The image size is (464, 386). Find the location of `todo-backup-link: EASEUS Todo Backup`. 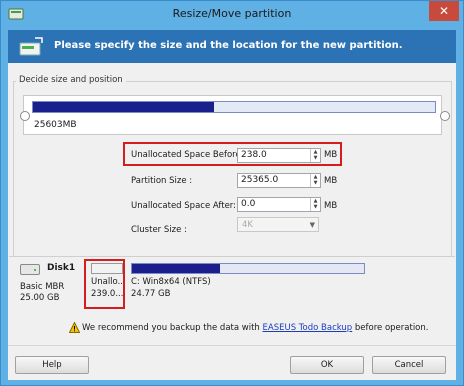

todo-backup-link: EASEUS Todo Backup is located at coordinates (308, 328).